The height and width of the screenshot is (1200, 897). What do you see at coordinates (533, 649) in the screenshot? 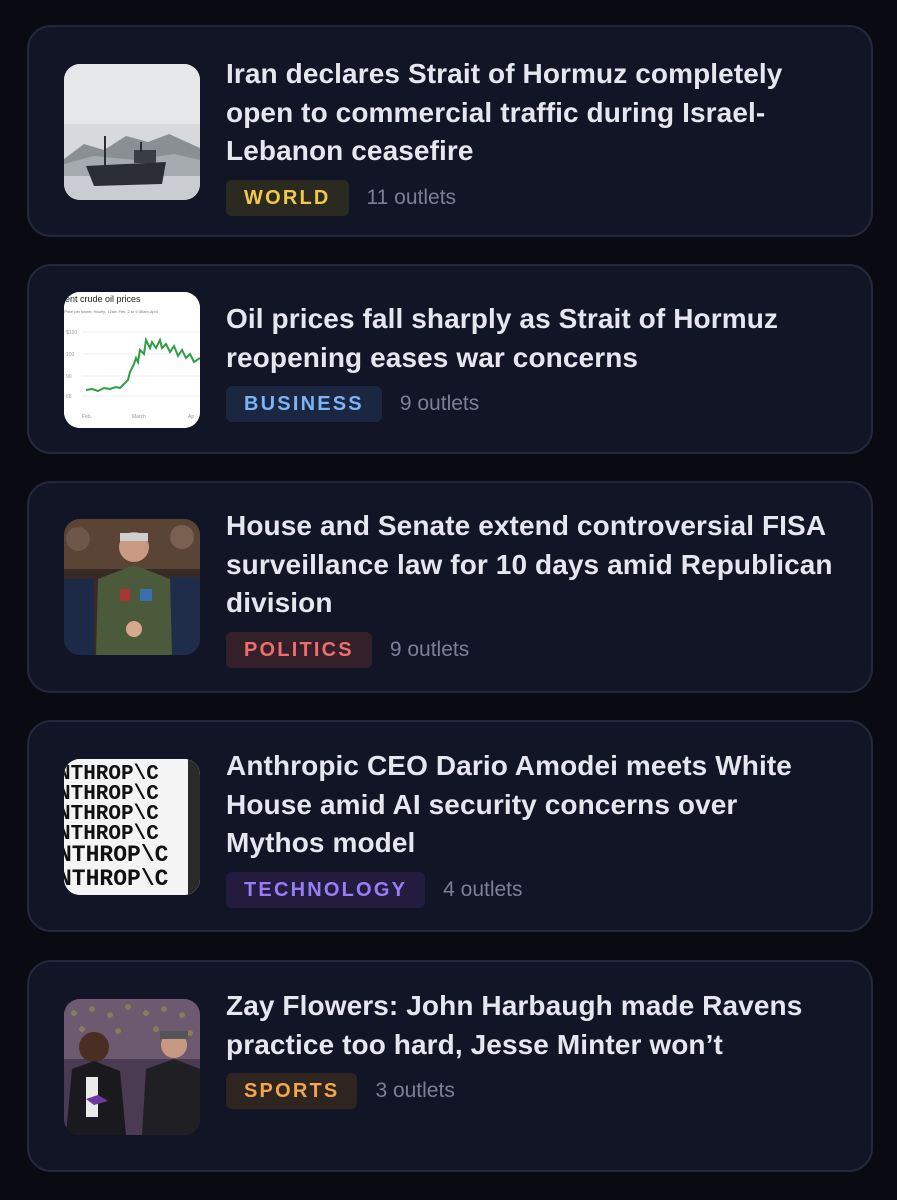
I see `story-meta: POLITICS 9 outlets` at bounding box center [533, 649].